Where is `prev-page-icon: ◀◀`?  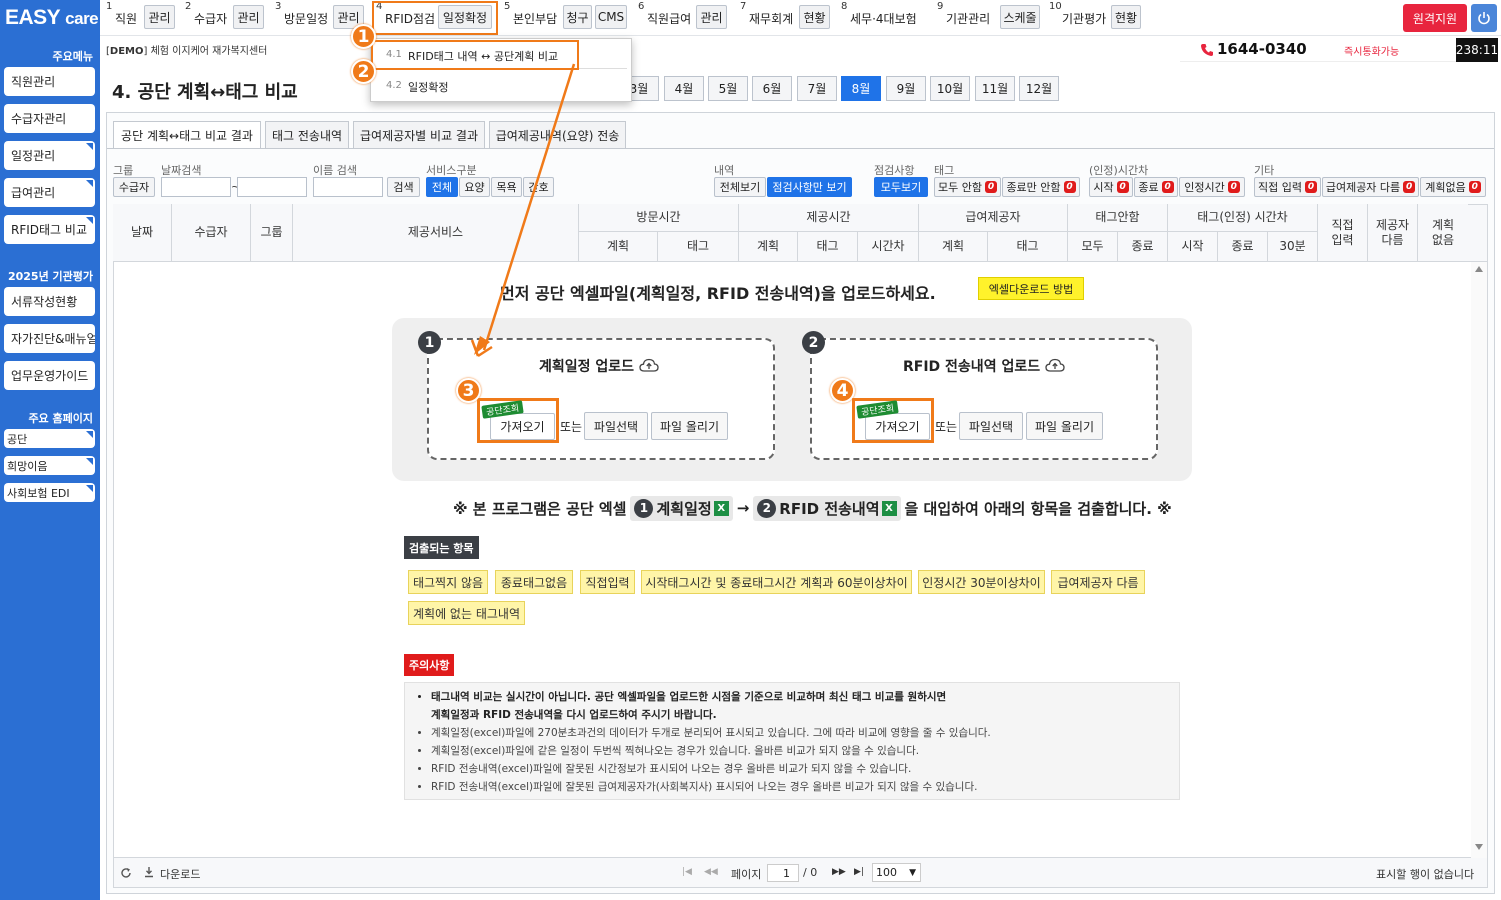 prev-page-icon: ◀◀ is located at coordinates (711, 872).